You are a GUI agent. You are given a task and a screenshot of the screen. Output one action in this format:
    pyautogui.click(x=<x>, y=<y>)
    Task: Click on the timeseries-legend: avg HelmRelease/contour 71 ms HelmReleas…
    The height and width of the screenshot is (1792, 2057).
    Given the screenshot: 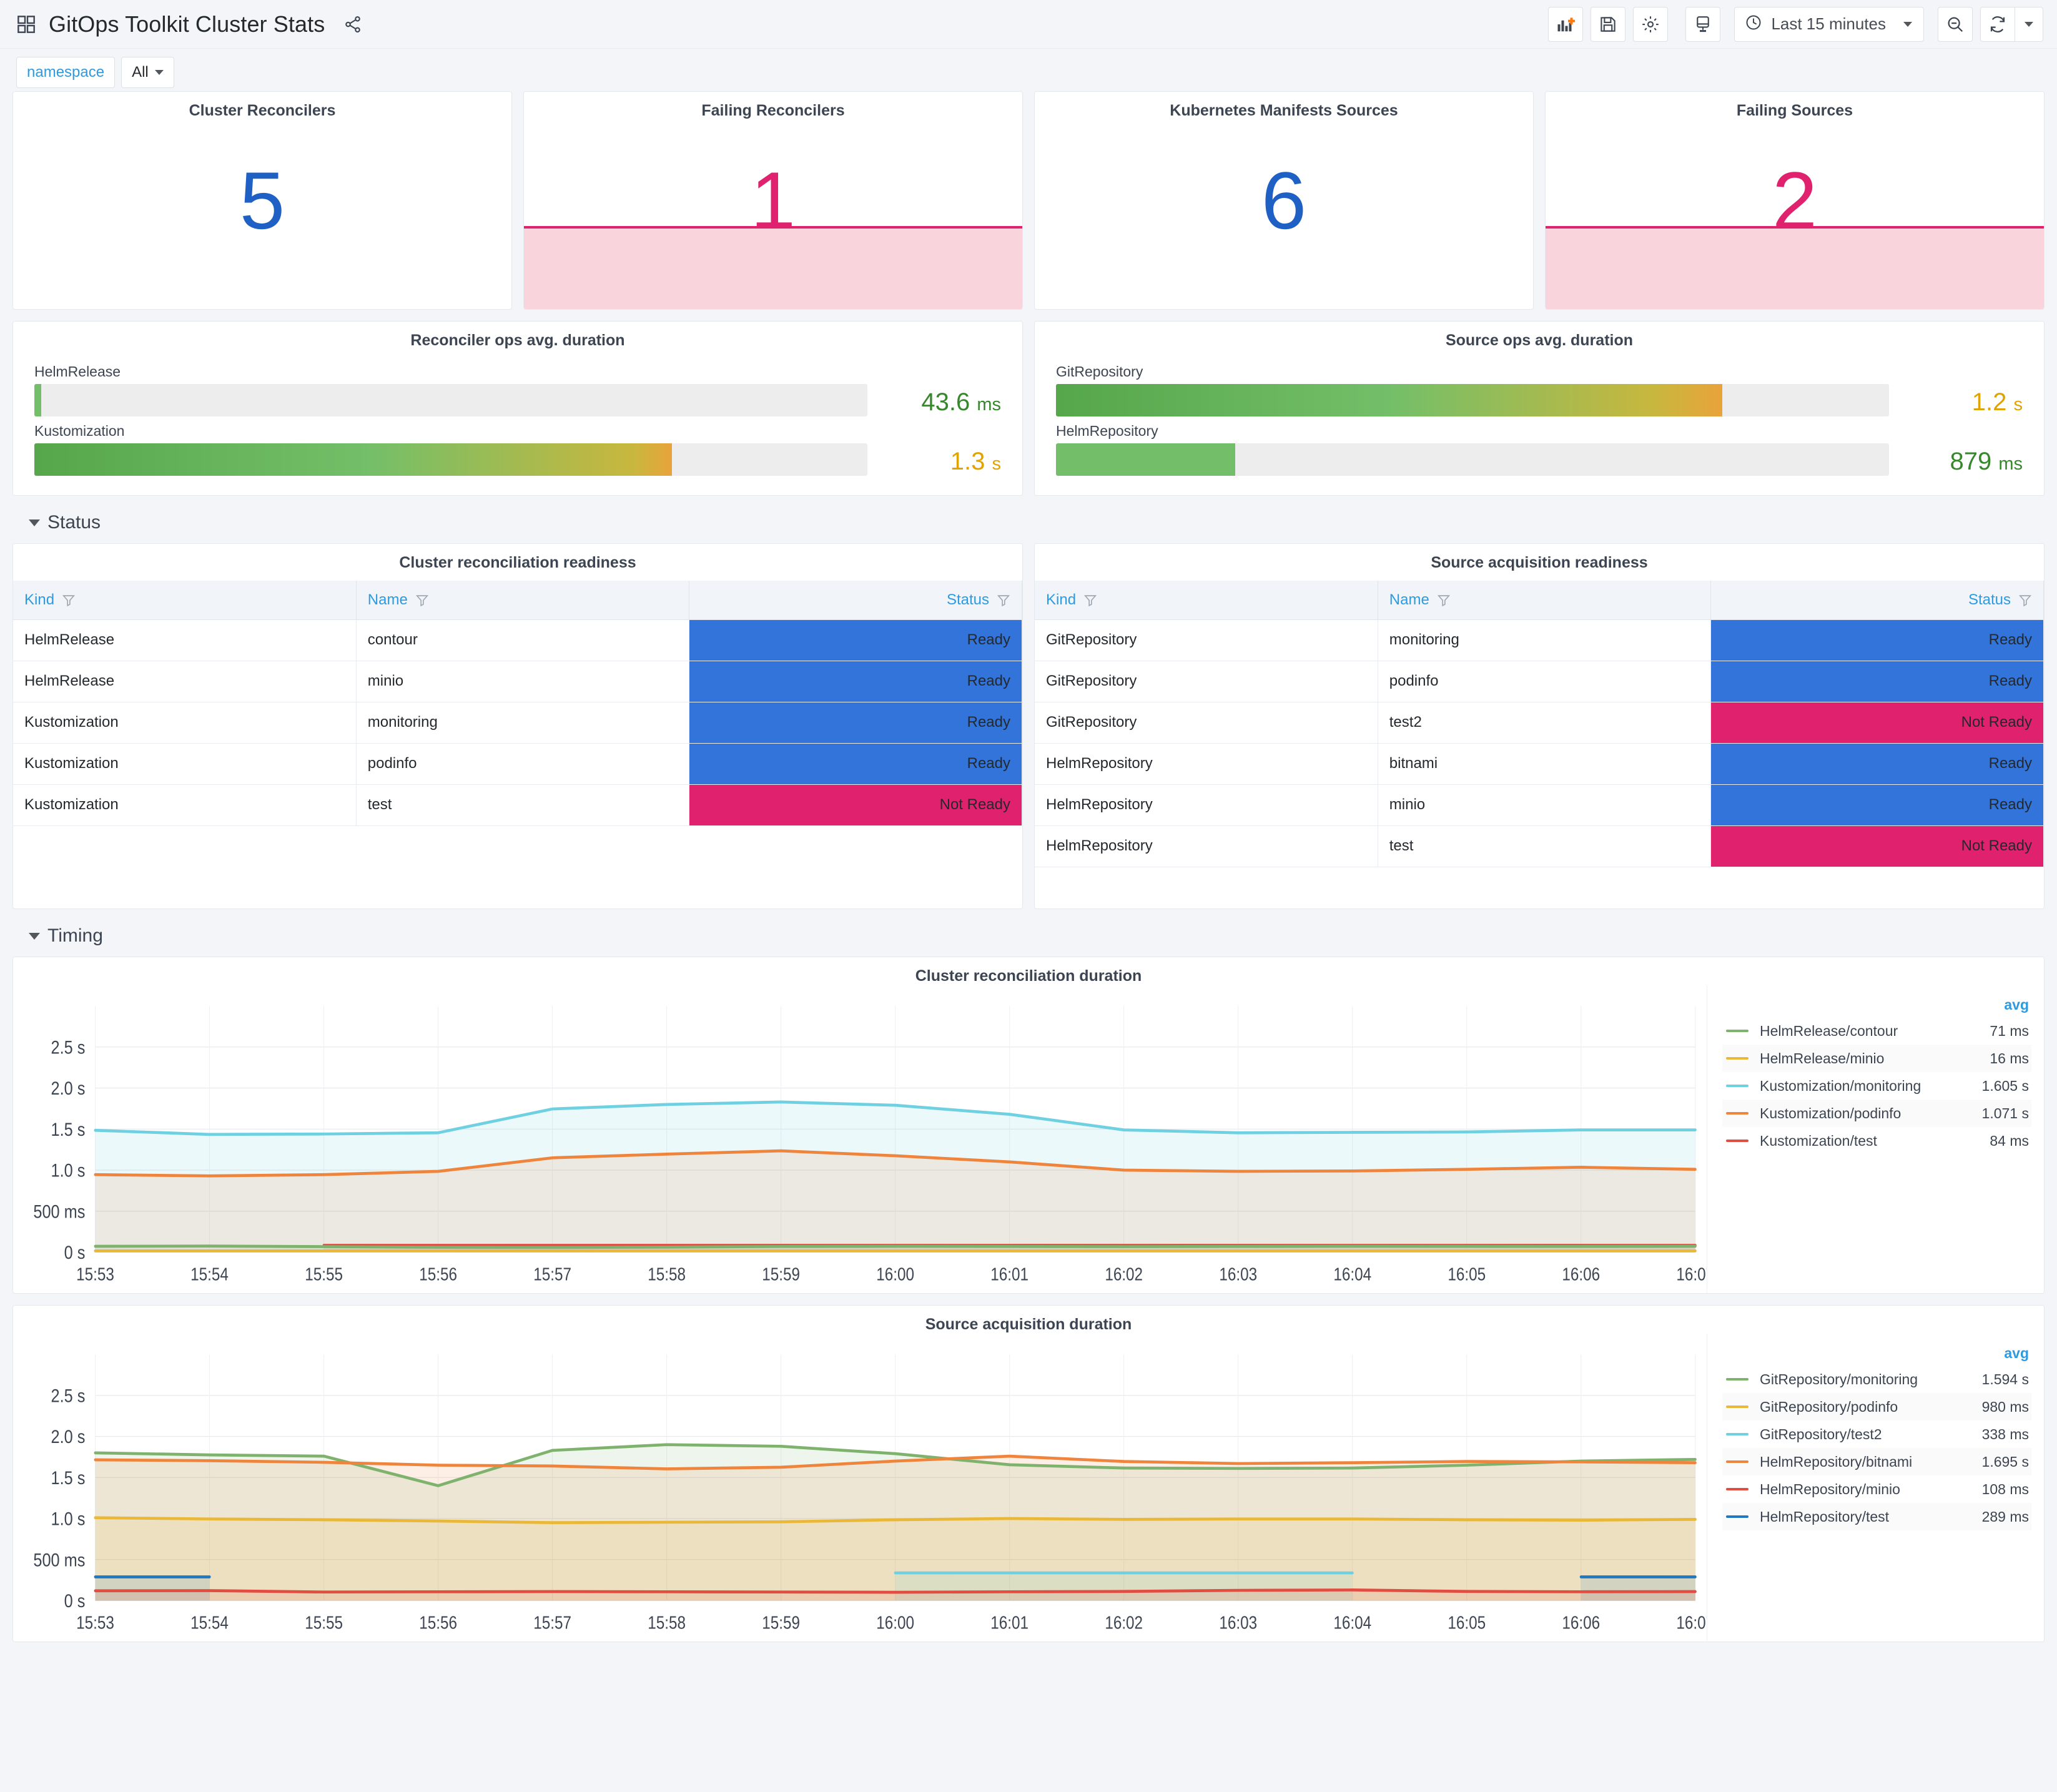 What is the action you would take?
    pyautogui.click(x=1876, y=1139)
    